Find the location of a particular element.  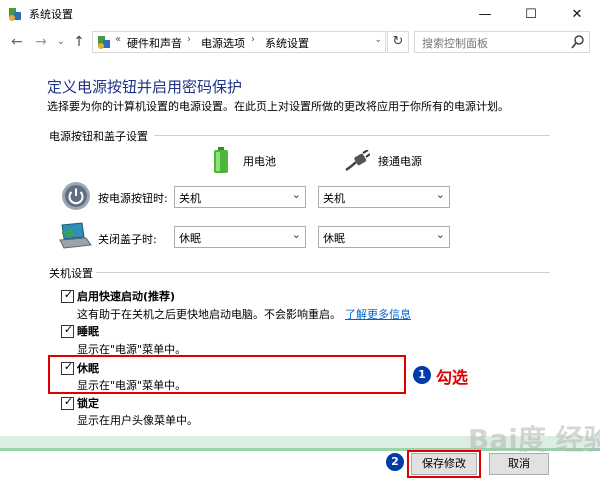

sleep-checkbox: ✓ is located at coordinates (67, 330).